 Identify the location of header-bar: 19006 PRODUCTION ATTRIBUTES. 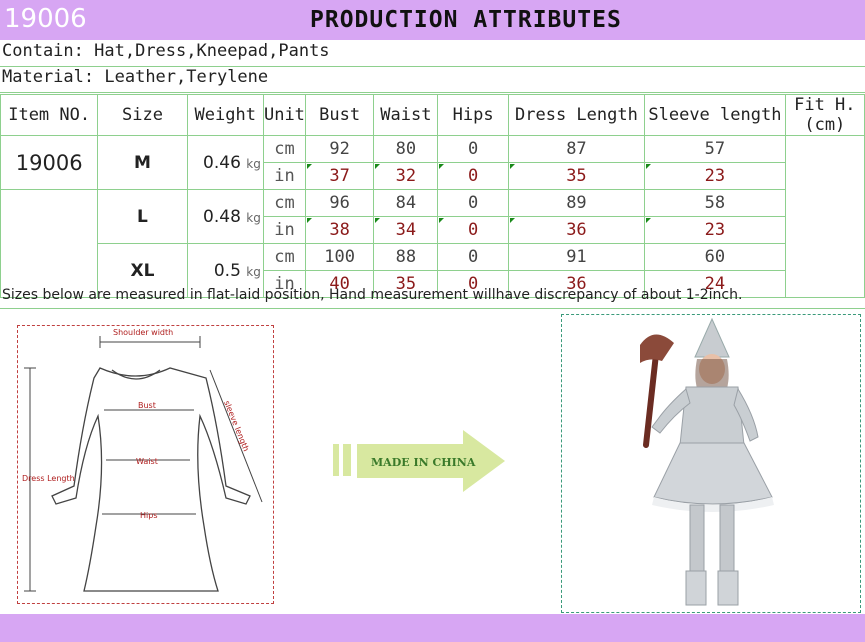
(432, 20).